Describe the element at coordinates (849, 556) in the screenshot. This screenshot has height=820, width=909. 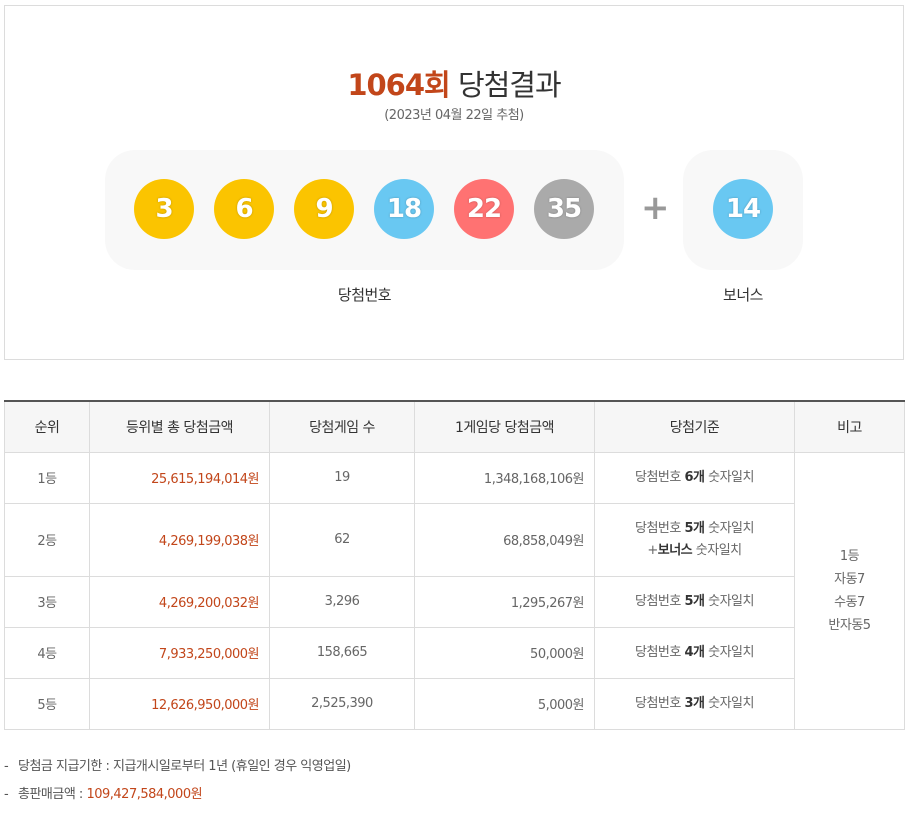
I see `note-line: 1등` at that location.